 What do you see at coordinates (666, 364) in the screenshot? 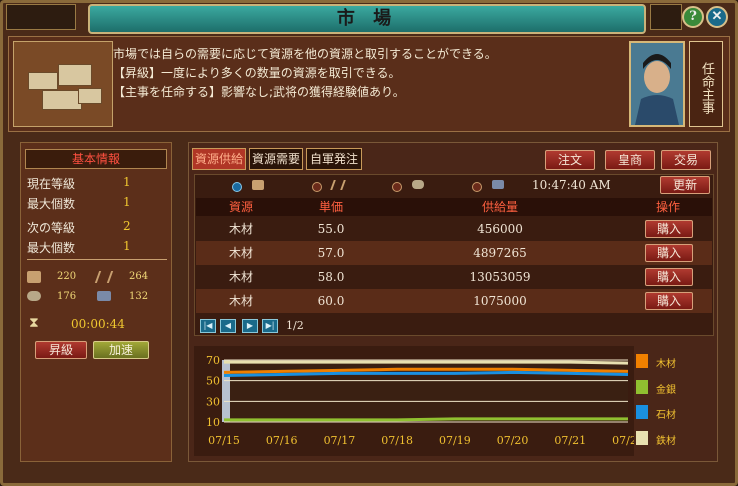
I see `legend-label: 木材` at bounding box center [666, 364].